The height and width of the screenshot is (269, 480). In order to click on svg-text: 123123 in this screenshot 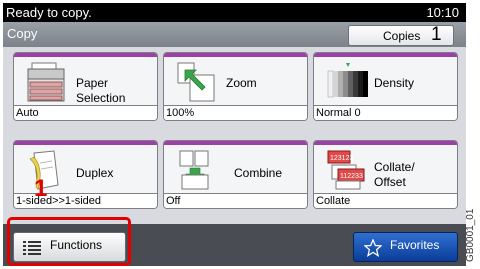, I will do `click(341, 158)`.